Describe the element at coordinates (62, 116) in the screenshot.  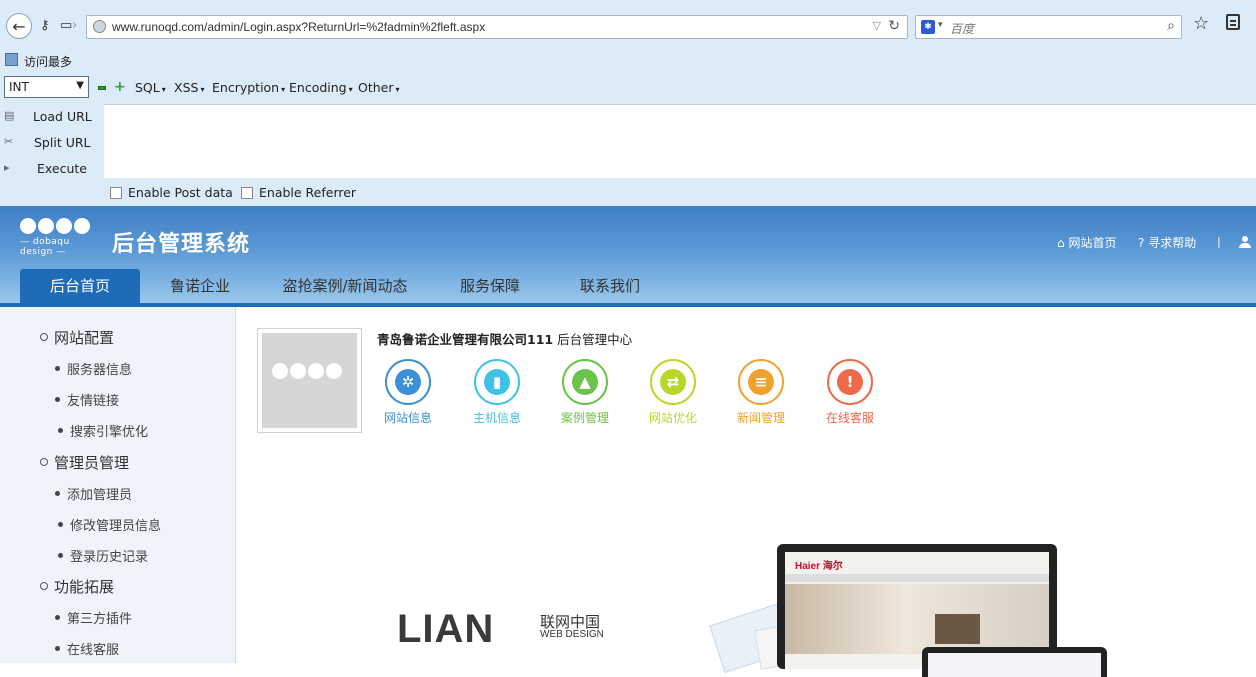
I see `load-url-label: Load URL` at that location.